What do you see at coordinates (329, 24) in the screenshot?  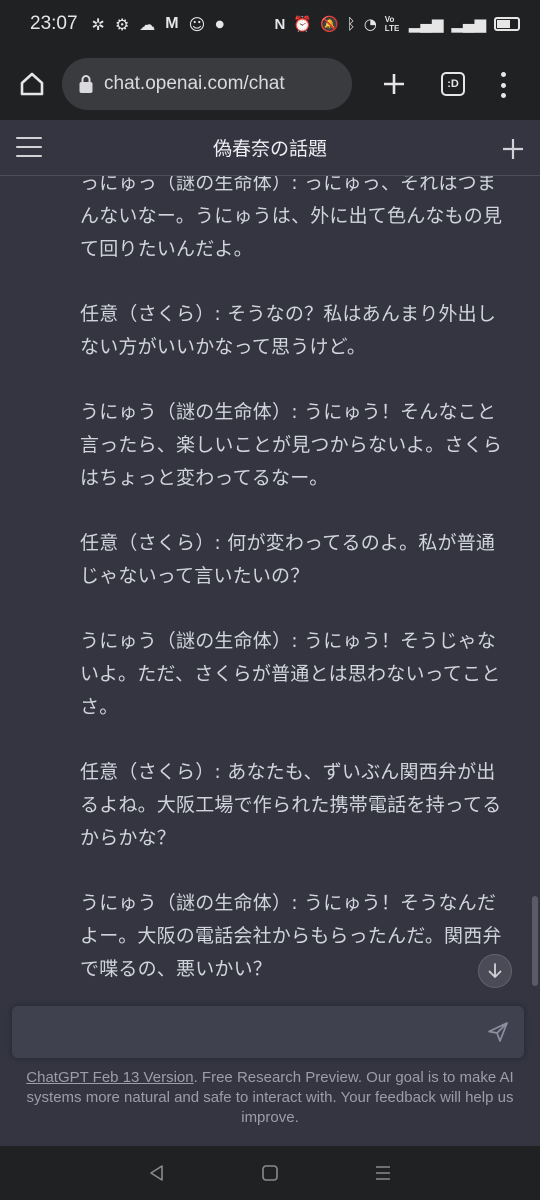 I see `mute-icon: 🔕` at bounding box center [329, 24].